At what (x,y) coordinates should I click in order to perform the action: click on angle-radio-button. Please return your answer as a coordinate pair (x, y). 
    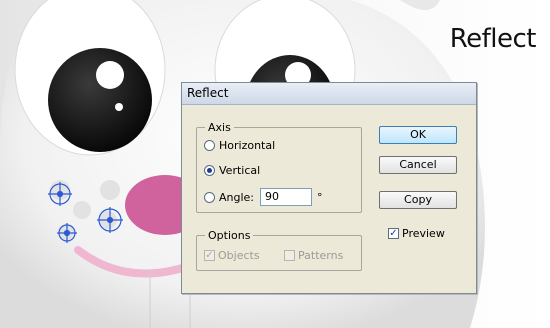
    Looking at the image, I should click on (209, 197).